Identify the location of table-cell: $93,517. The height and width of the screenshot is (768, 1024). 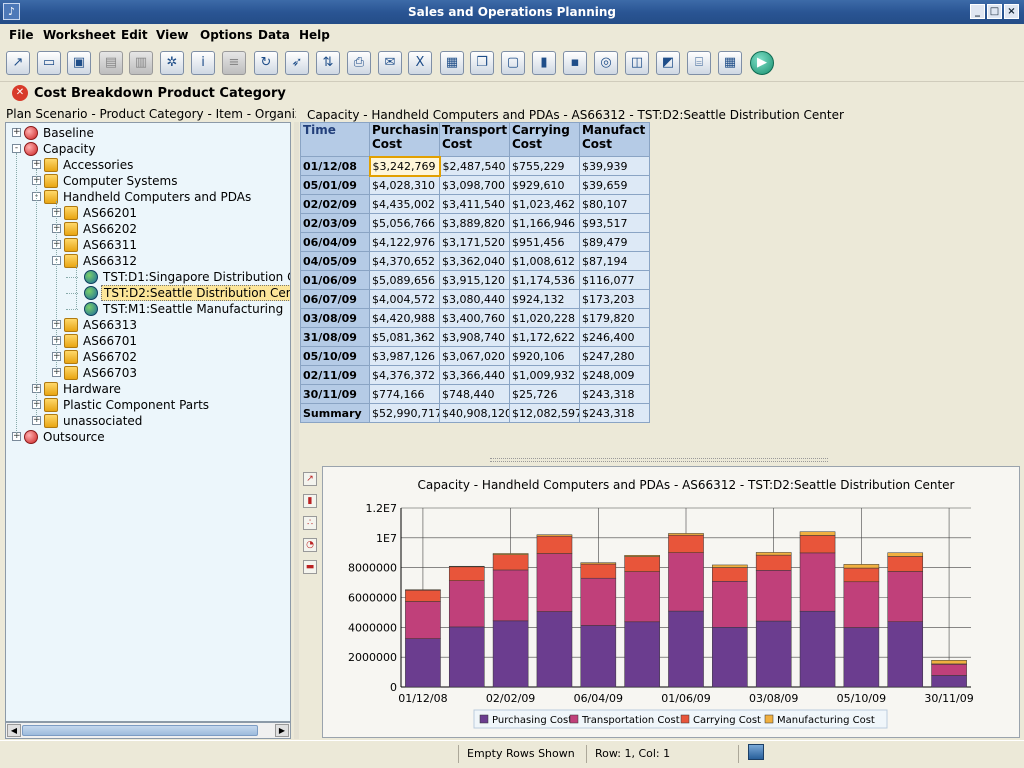
(614, 223).